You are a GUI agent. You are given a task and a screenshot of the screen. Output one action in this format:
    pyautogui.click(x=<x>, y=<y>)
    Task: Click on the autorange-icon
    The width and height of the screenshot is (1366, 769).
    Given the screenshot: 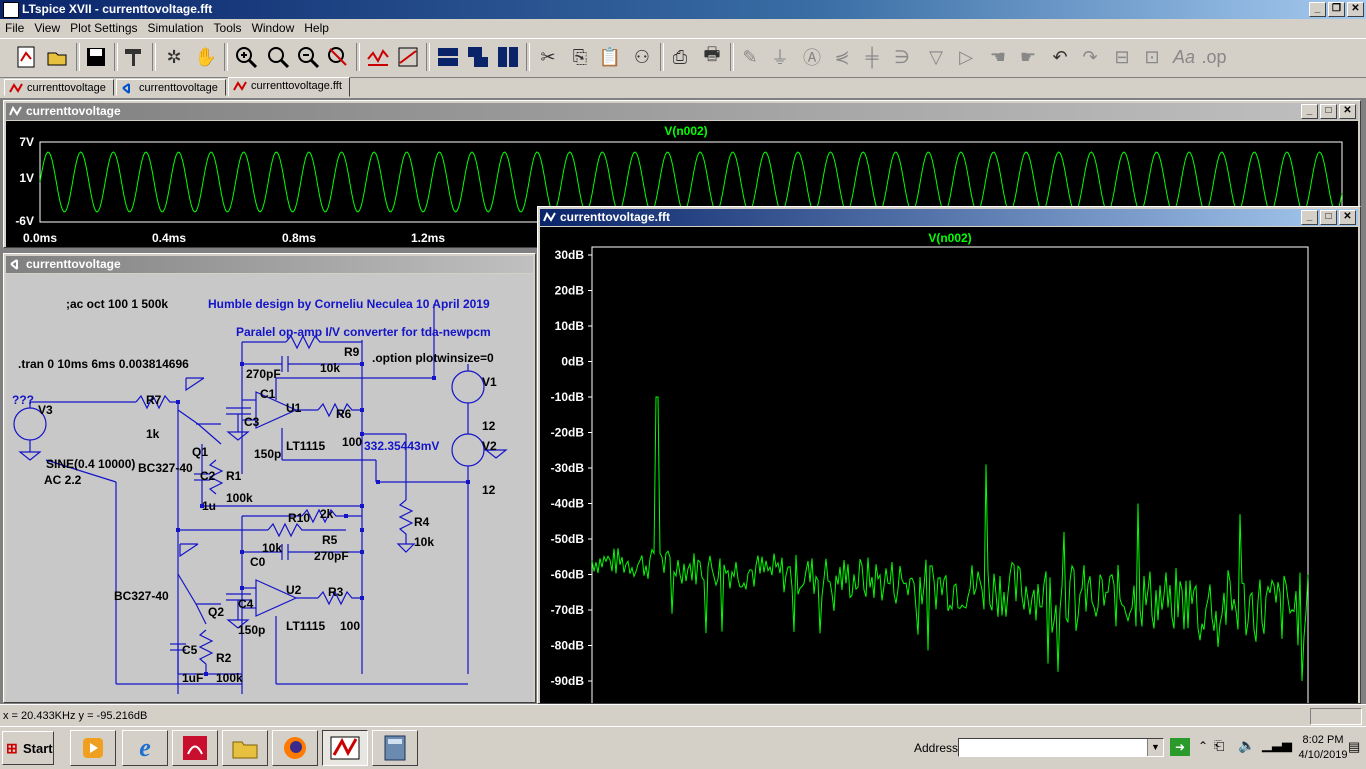 What is the action you would take?
    pyautogui.click(x=378, y=57)
    